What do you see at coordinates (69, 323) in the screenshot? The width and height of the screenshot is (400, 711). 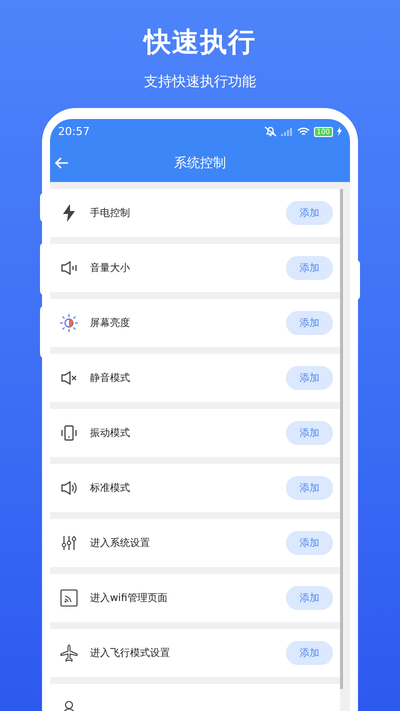 I see `brightness-icon` at bounding box center [69, 323].